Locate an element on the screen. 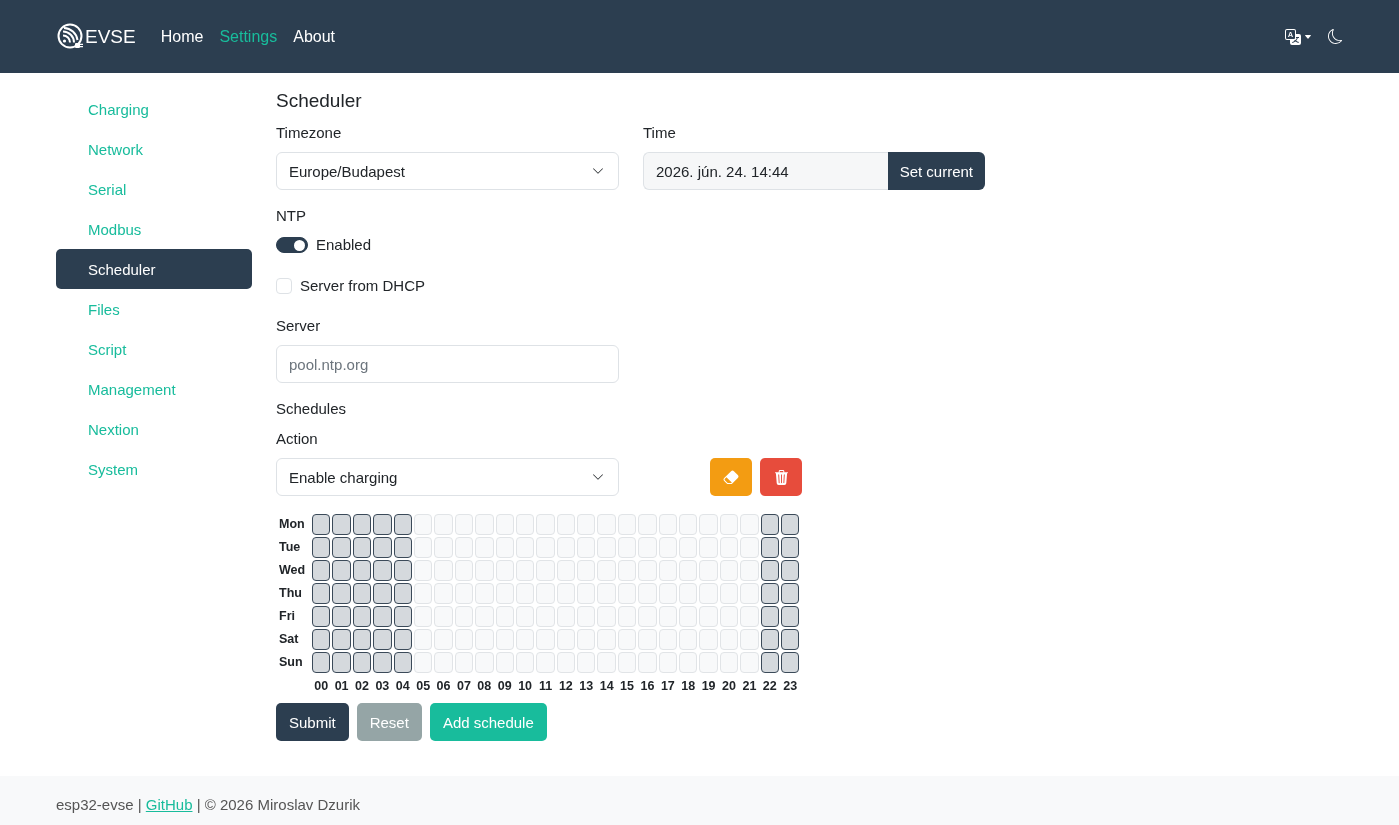 This screenshot has height=825, width=1399. hour-label: 16 is located at coordinates (647, 686).